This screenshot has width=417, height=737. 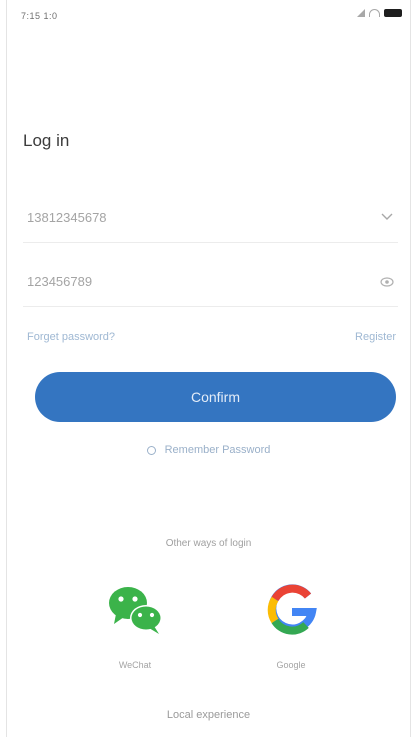 What do you see at coordinates (208, 715) in the screenshot?
I see `local-experience-link: Local experience` at bounding box center [208, 715].